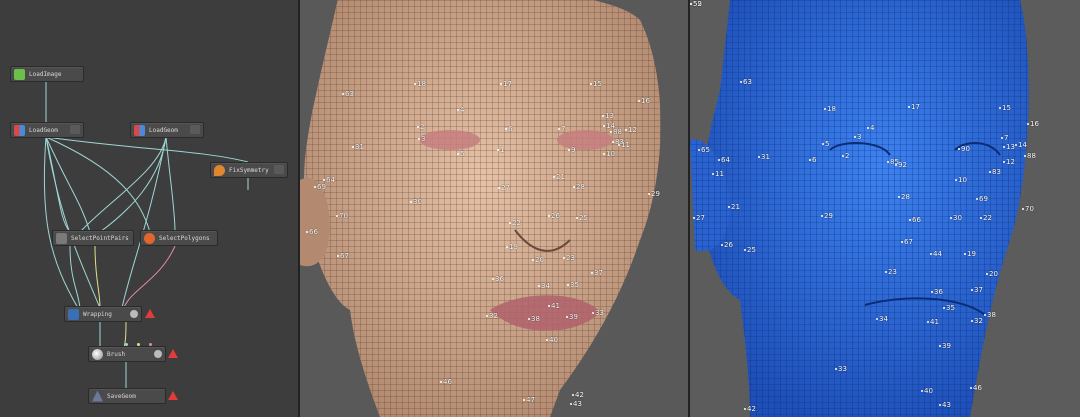 The image size is (1080, 417). What do you see at coordinates (764, 157) in the screenshot?
I see `base-landmark-31: 31` at bounding box center [764, 157].